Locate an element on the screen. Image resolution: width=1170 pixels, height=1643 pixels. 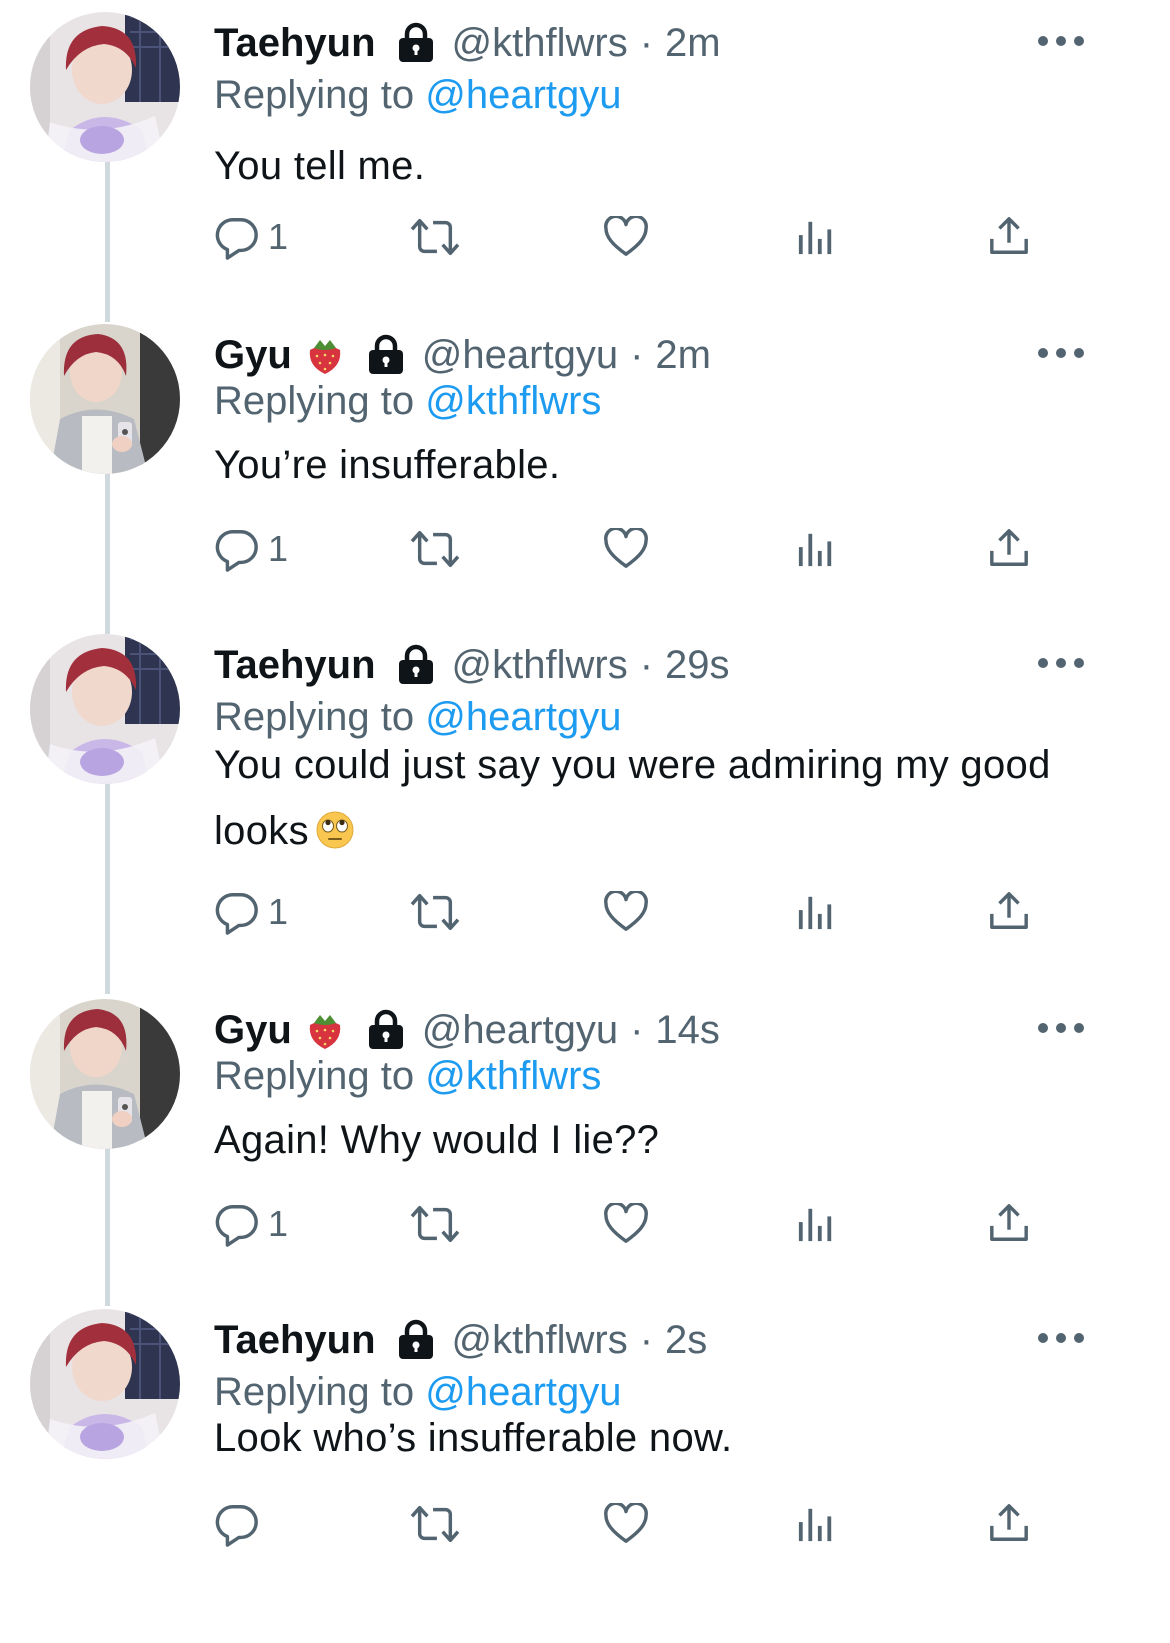
tweet-header: Gyu @heartgyu · 14s is located at coordinates (467, 1030).